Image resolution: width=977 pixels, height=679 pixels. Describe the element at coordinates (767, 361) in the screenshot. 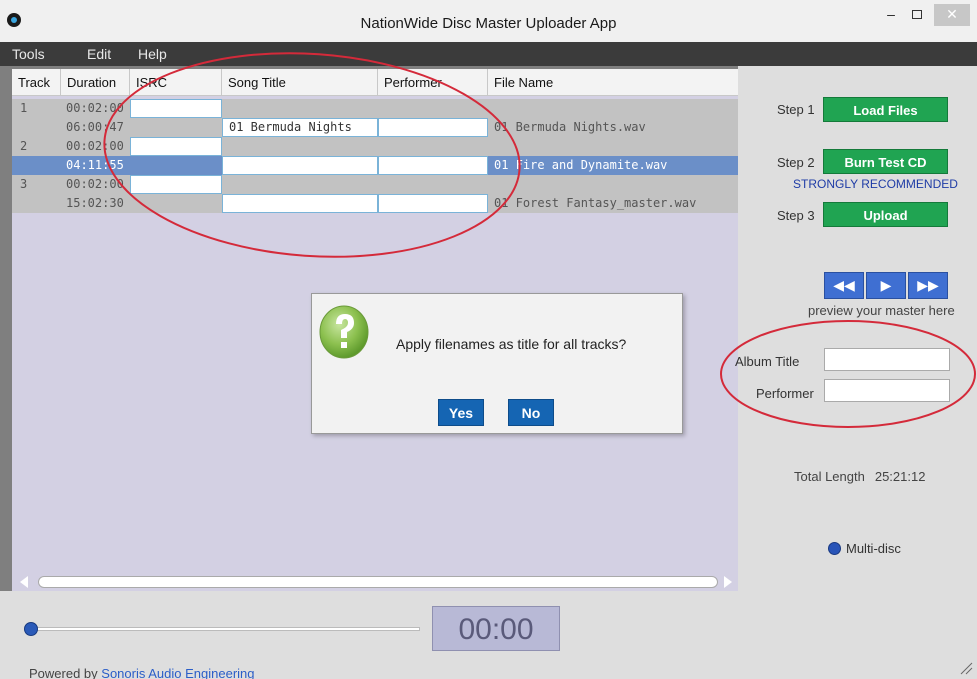

I see `album-title-label: Album Title` at that location.